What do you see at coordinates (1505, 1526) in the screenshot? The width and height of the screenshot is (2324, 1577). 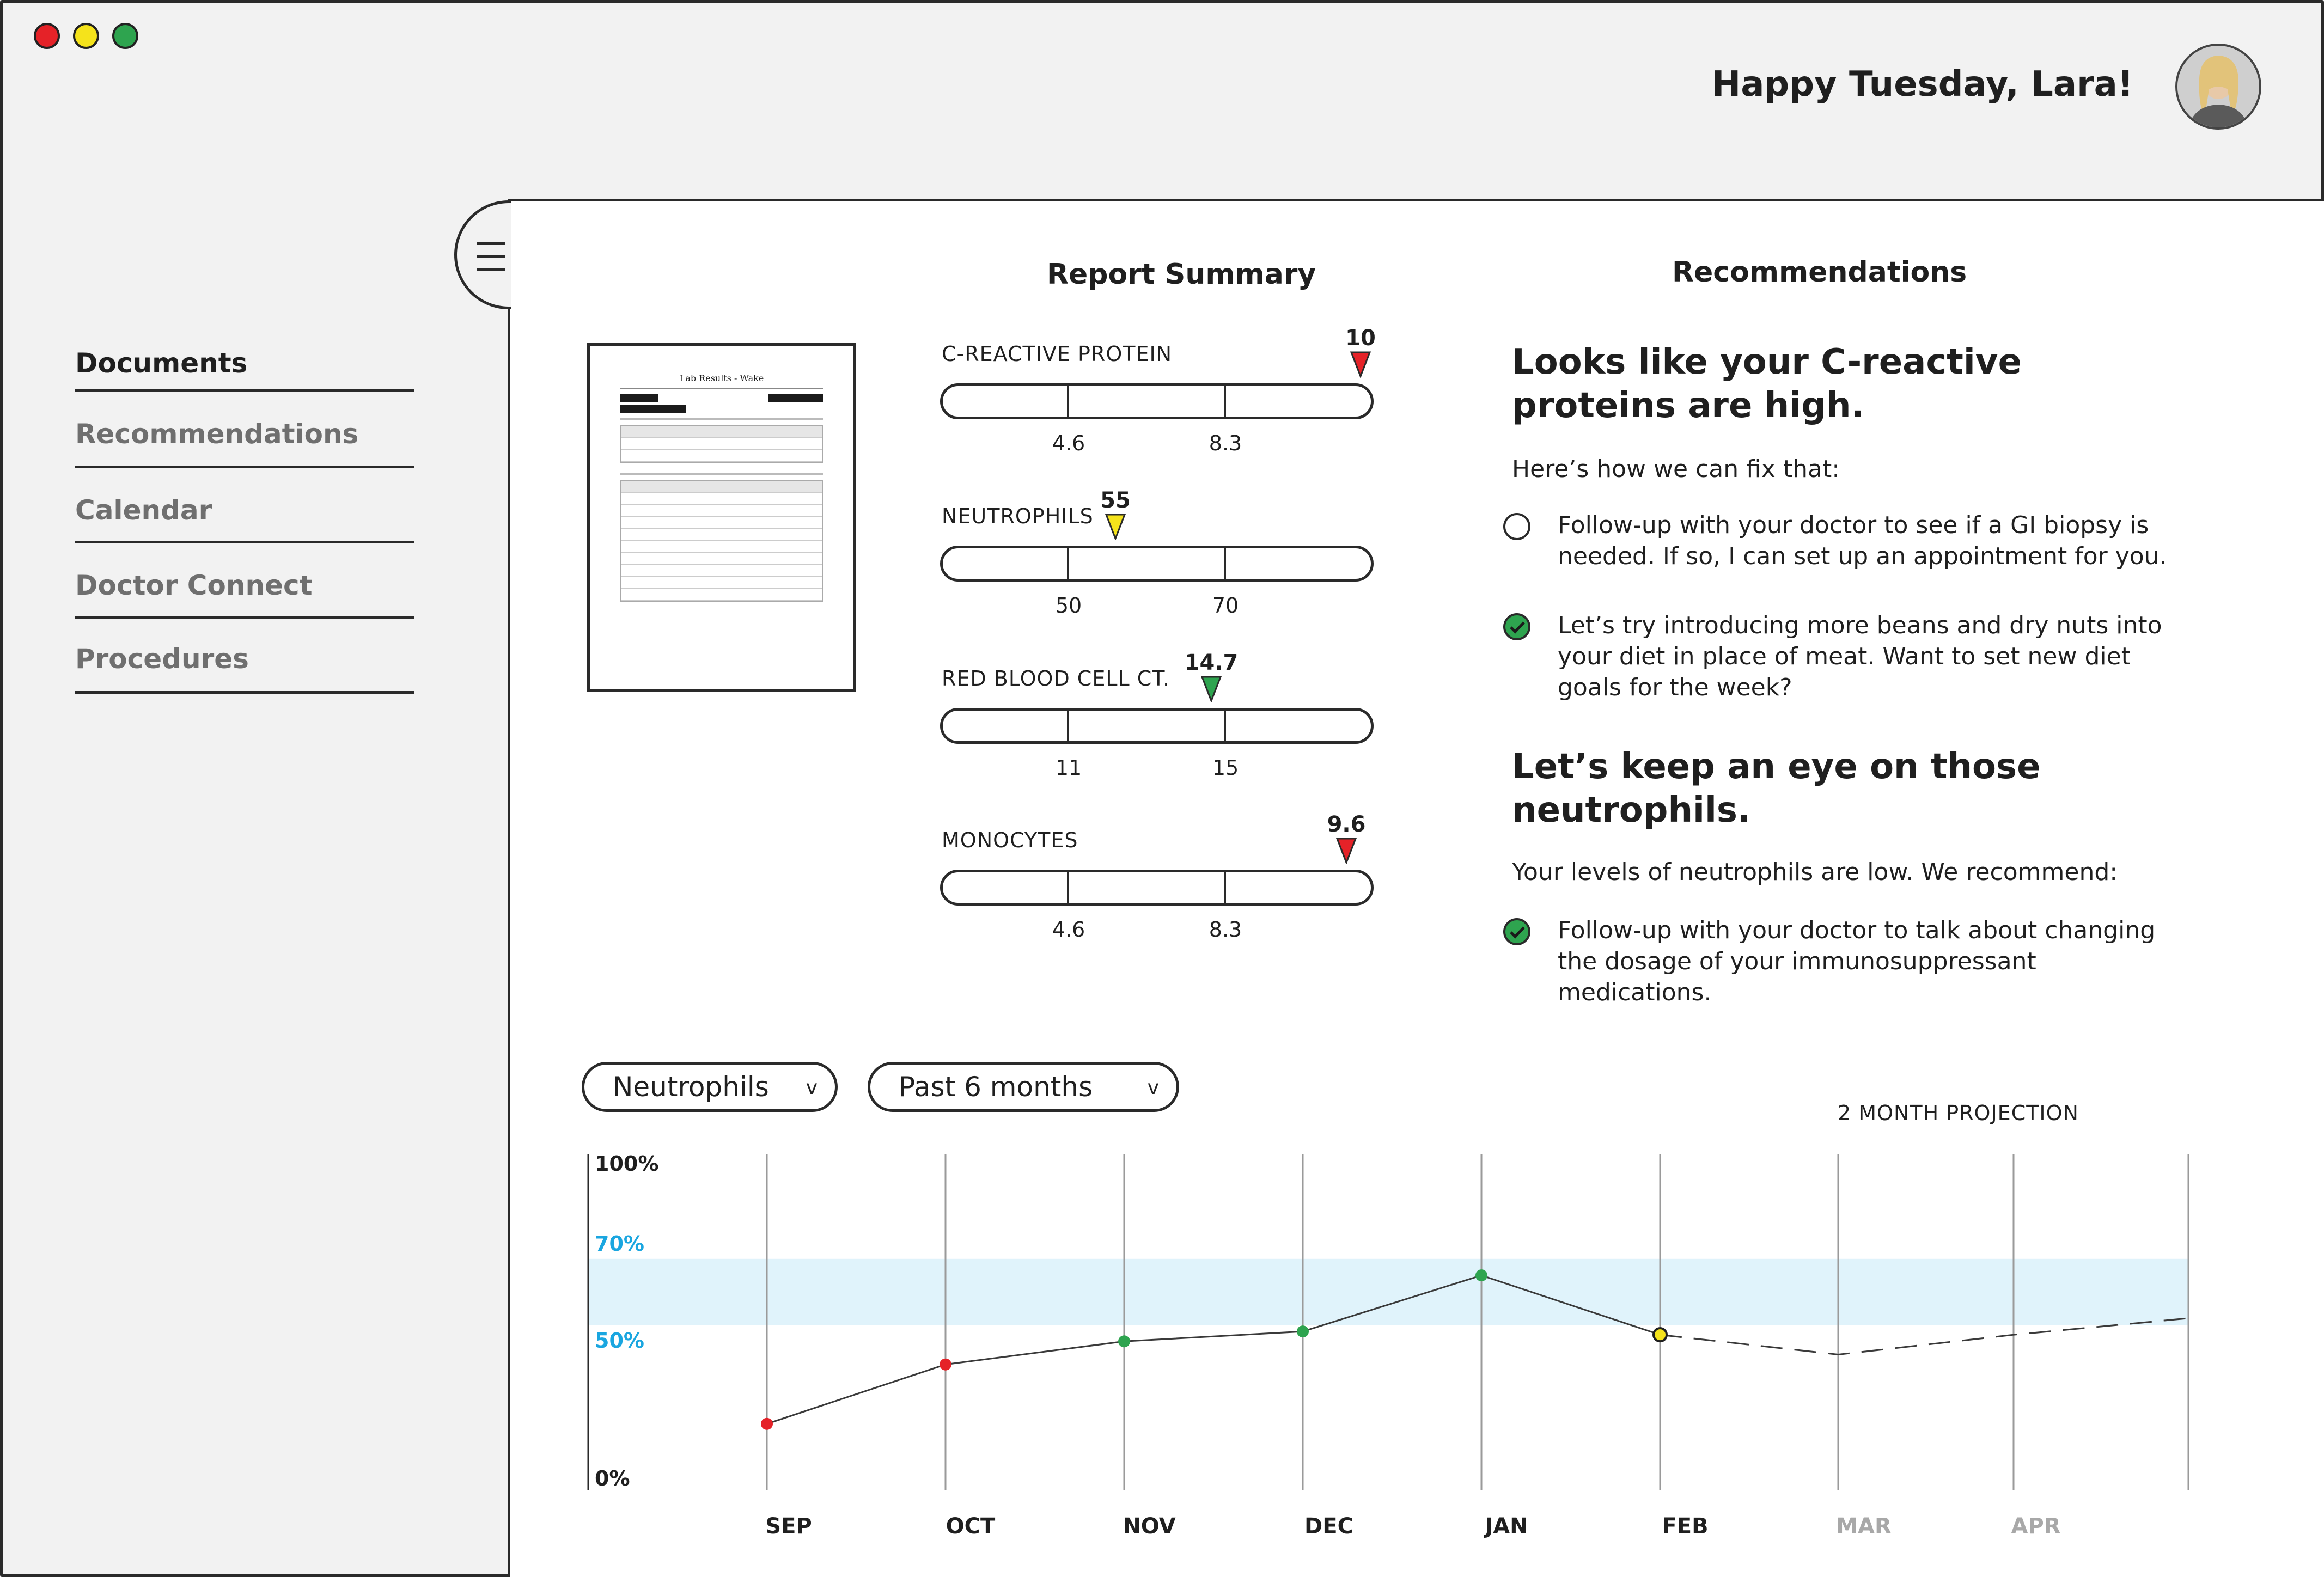 I see `x-tick-label: JAN` at bounding box center [1505, 1526].